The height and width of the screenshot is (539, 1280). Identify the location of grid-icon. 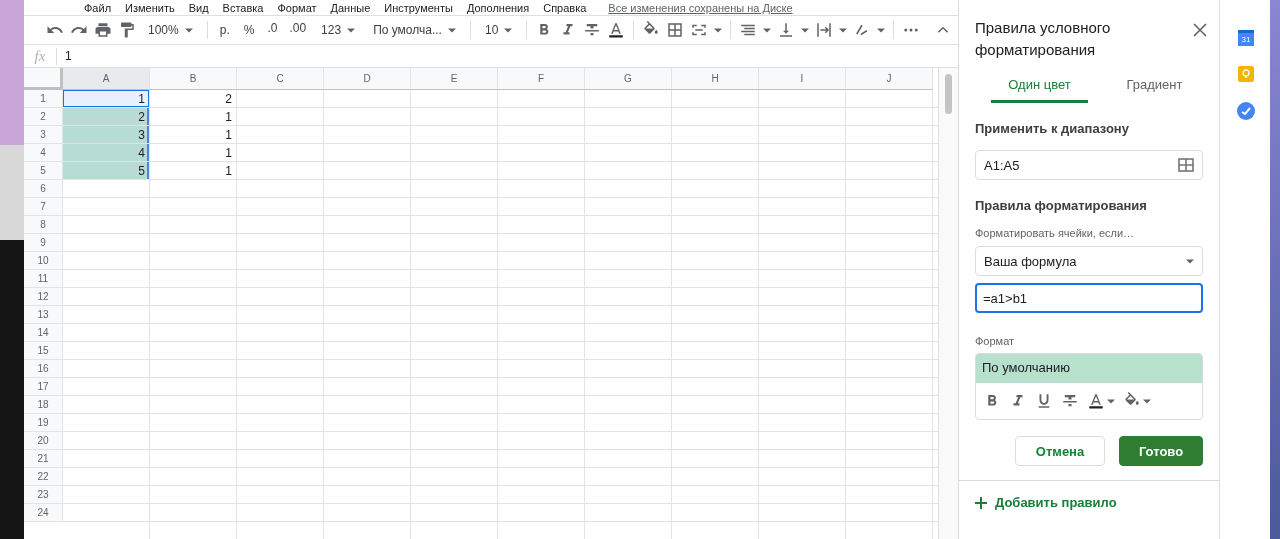
(1186, 165).